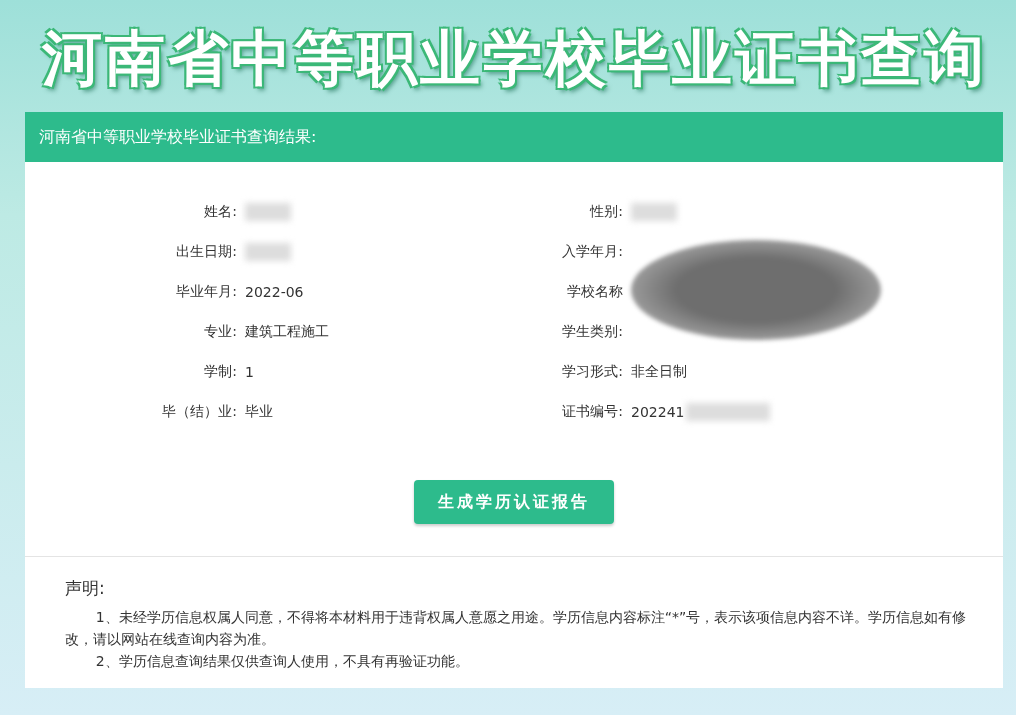 The height and width of the screenshot is (715, 1016). What do you see at coordinates (514, 137) in the screenshot?
I see `result-header: 河南省中等职业学校毕业证书查询结果:` at bounding box center [514, 137].